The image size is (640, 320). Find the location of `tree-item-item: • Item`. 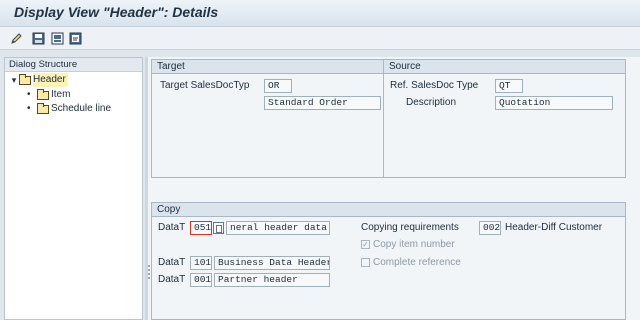

tree-item-item: • Item is located at coordinates (48, 95).